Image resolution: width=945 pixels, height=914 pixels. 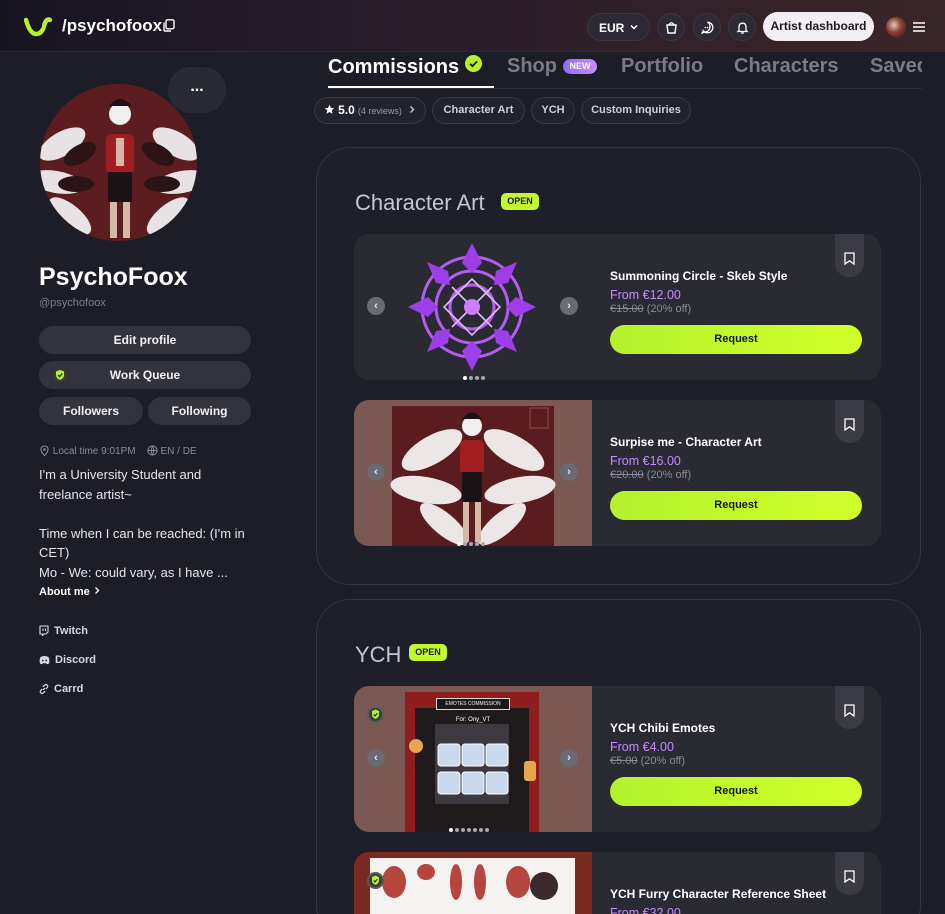 What do you see at coordinates (473, 720) in the screenshot?
I see `image-subtext: For: Ony_VT` at bounding box center [473, 720].